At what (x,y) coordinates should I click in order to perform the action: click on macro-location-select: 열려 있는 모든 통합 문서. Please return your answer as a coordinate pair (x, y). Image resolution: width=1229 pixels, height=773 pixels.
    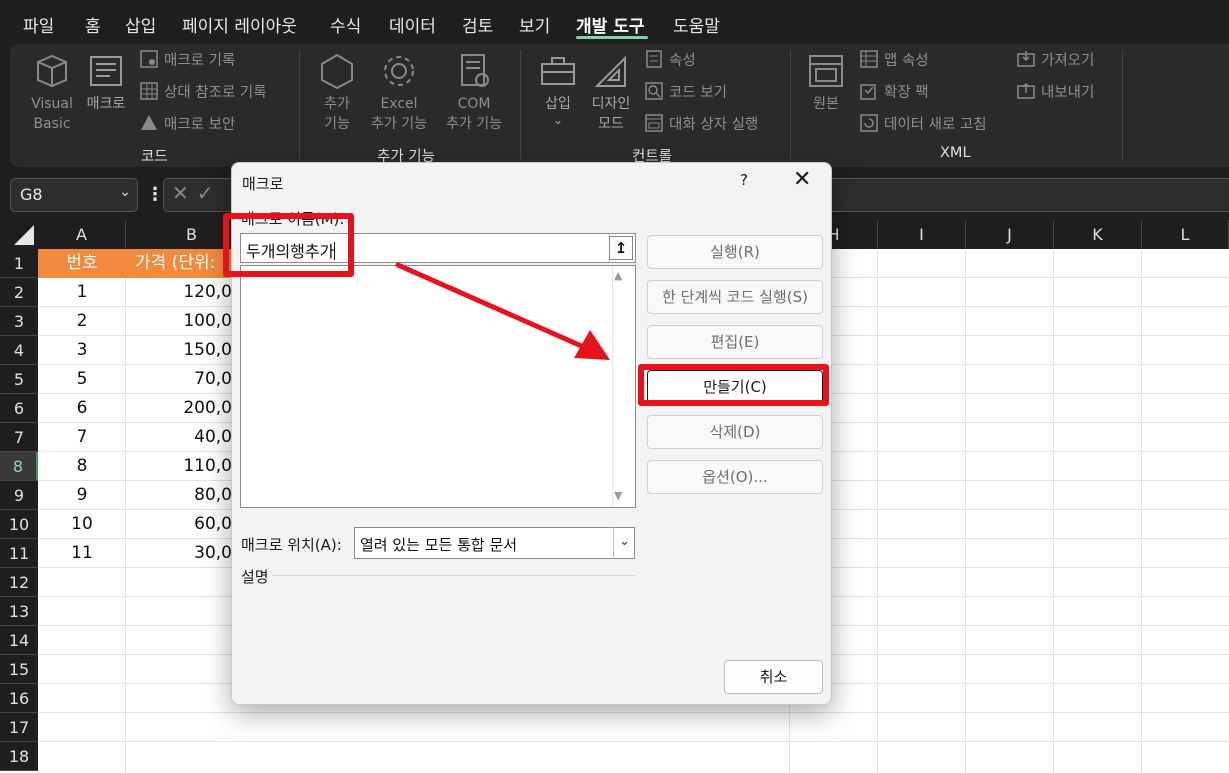
    Looking at the image, I should click on (494, 543).